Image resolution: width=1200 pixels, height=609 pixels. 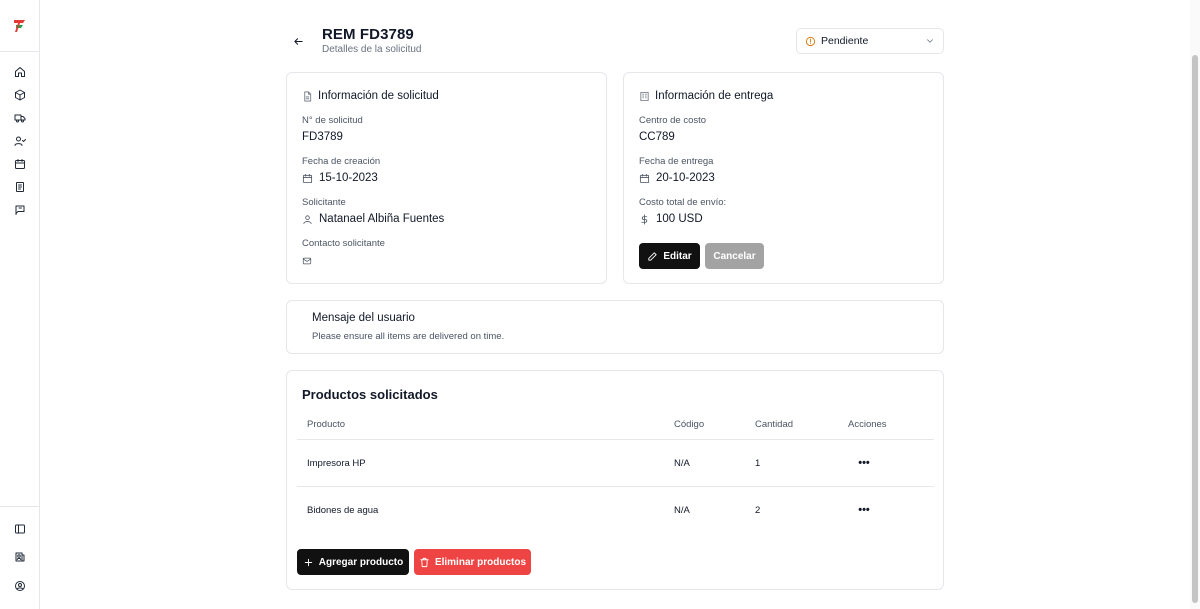 I want to click on requester-value: Natanael Albiña Fuentes, so click(x=373, y=219).